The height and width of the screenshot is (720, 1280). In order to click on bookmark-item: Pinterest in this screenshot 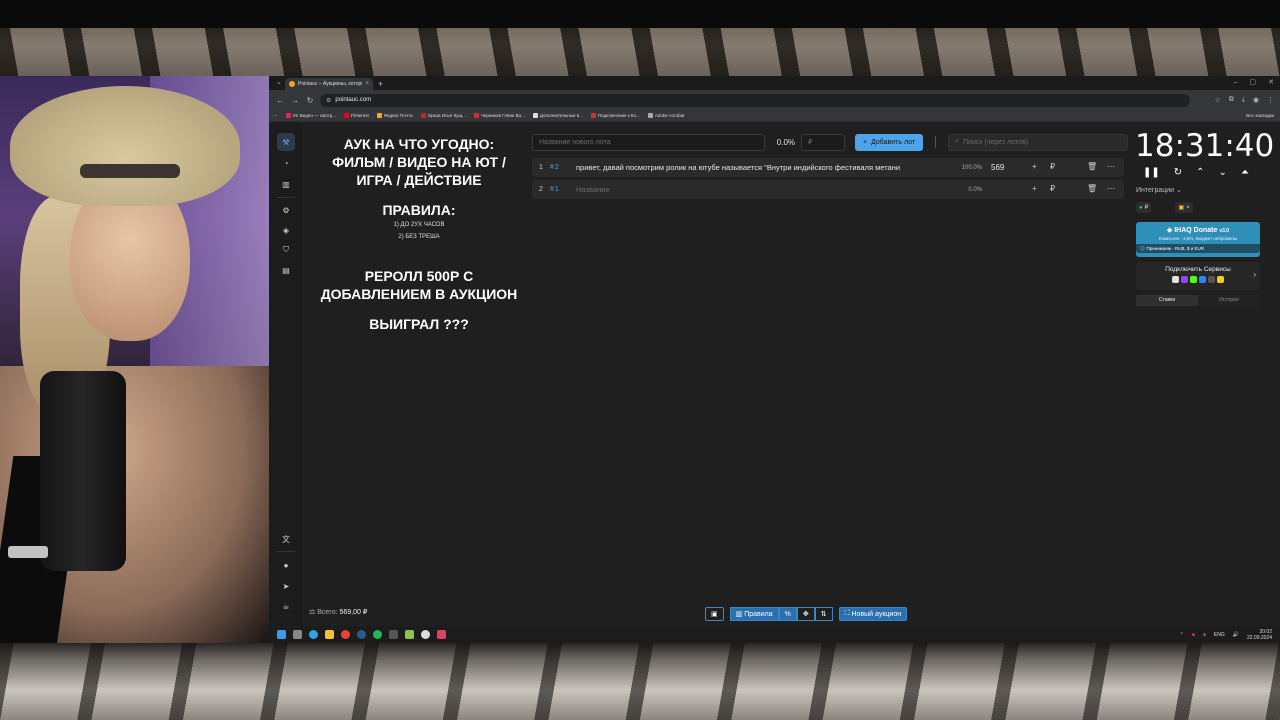, I will do `click(356, 115)`.